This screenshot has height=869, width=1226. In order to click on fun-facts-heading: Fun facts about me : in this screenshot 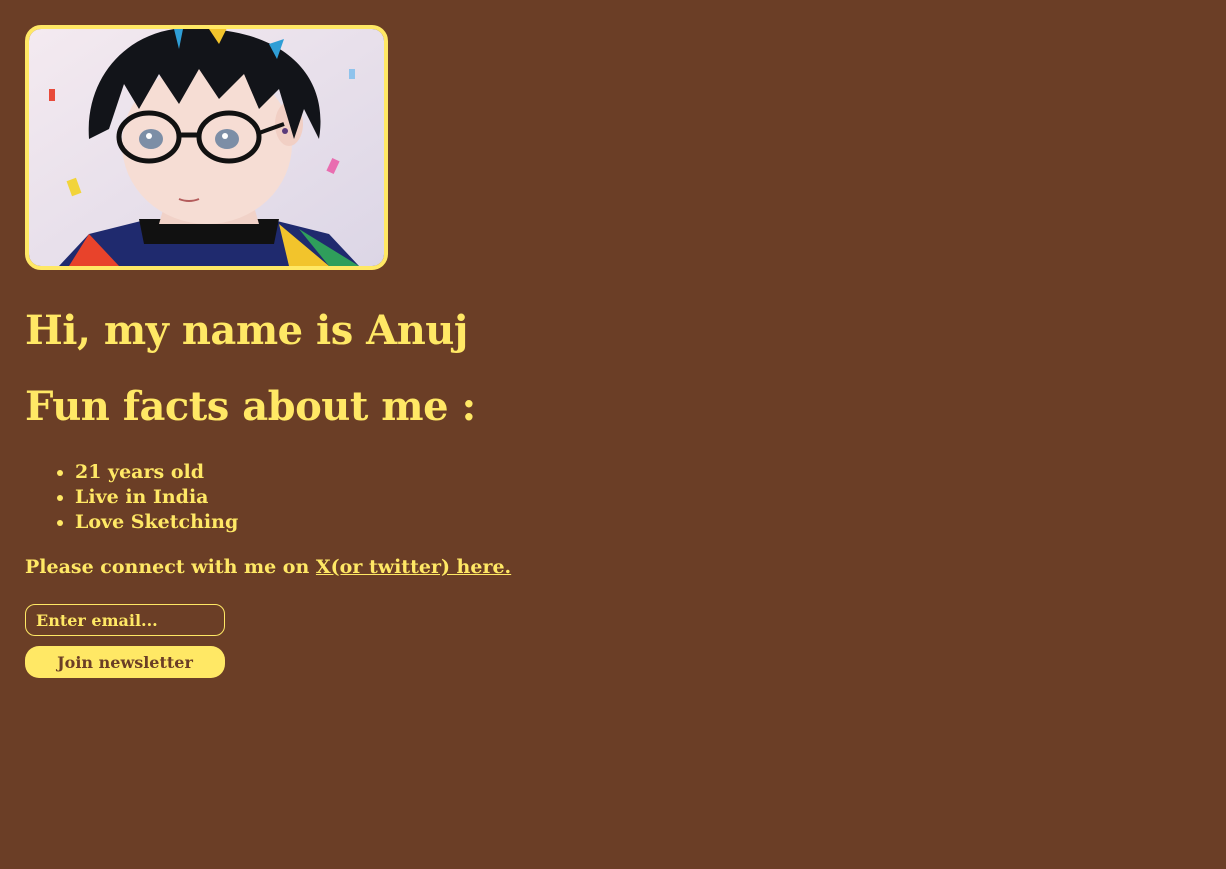, I will do `click(250, 406)`.